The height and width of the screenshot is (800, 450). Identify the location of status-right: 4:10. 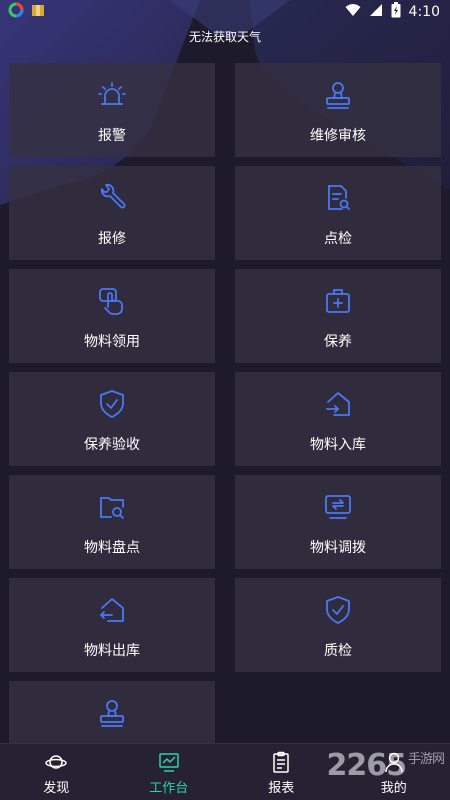
(392, 12).